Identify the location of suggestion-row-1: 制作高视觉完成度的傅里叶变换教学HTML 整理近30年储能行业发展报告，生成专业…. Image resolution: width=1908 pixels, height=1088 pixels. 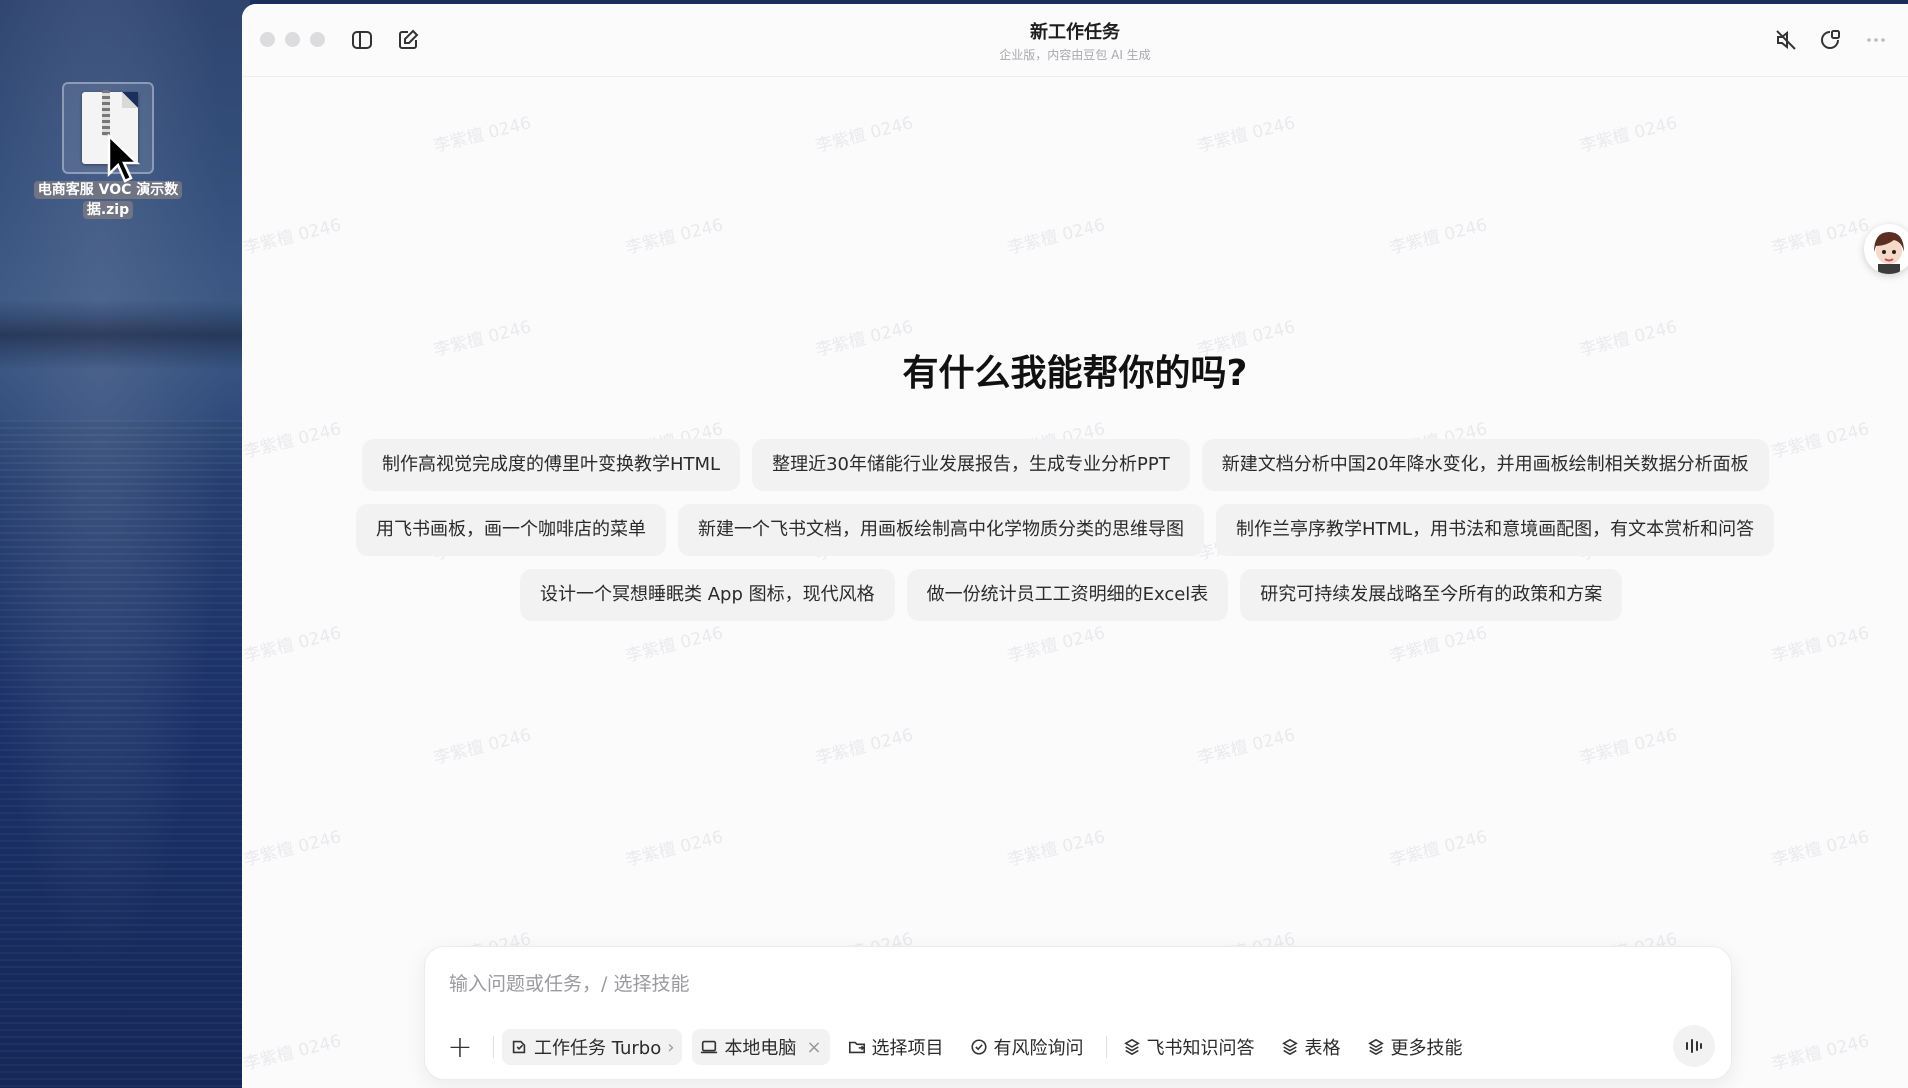
(1065, 465).